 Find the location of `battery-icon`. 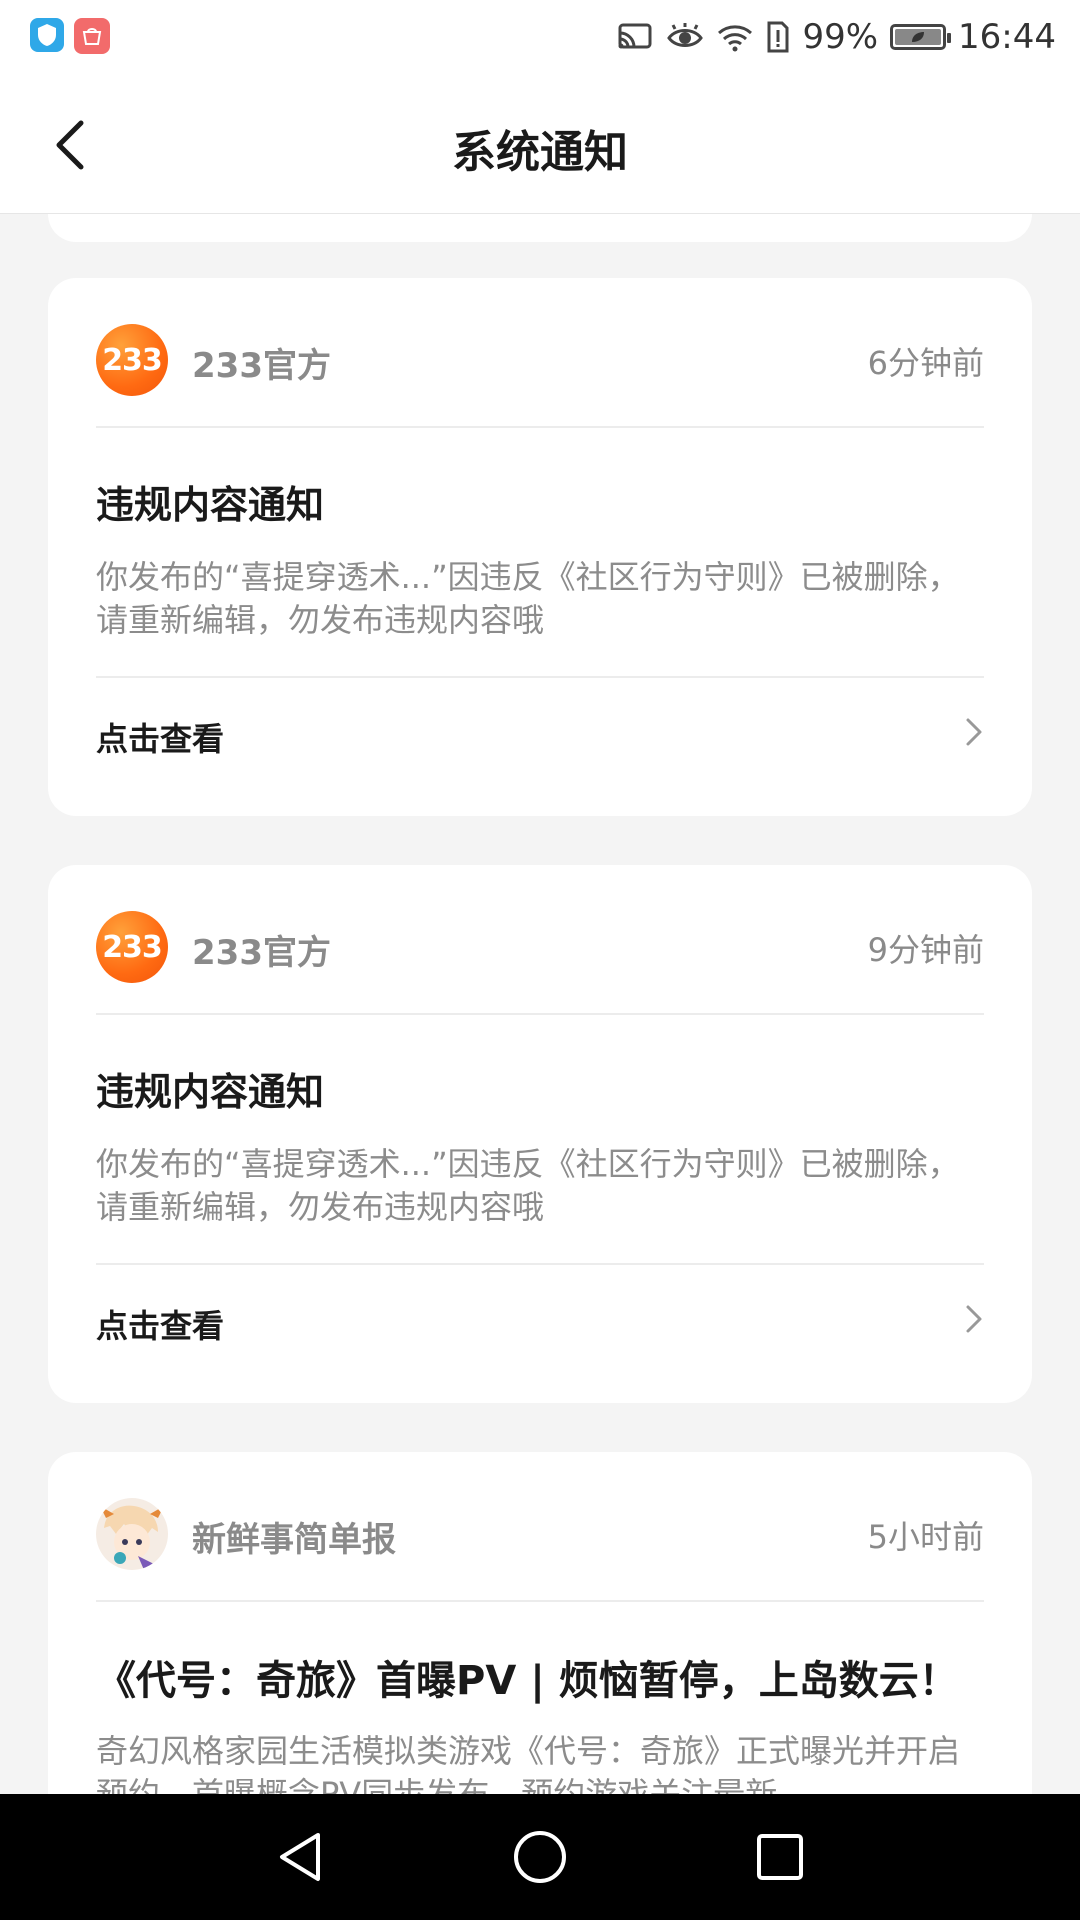

battery-icon is located at coordinates (921, 37).